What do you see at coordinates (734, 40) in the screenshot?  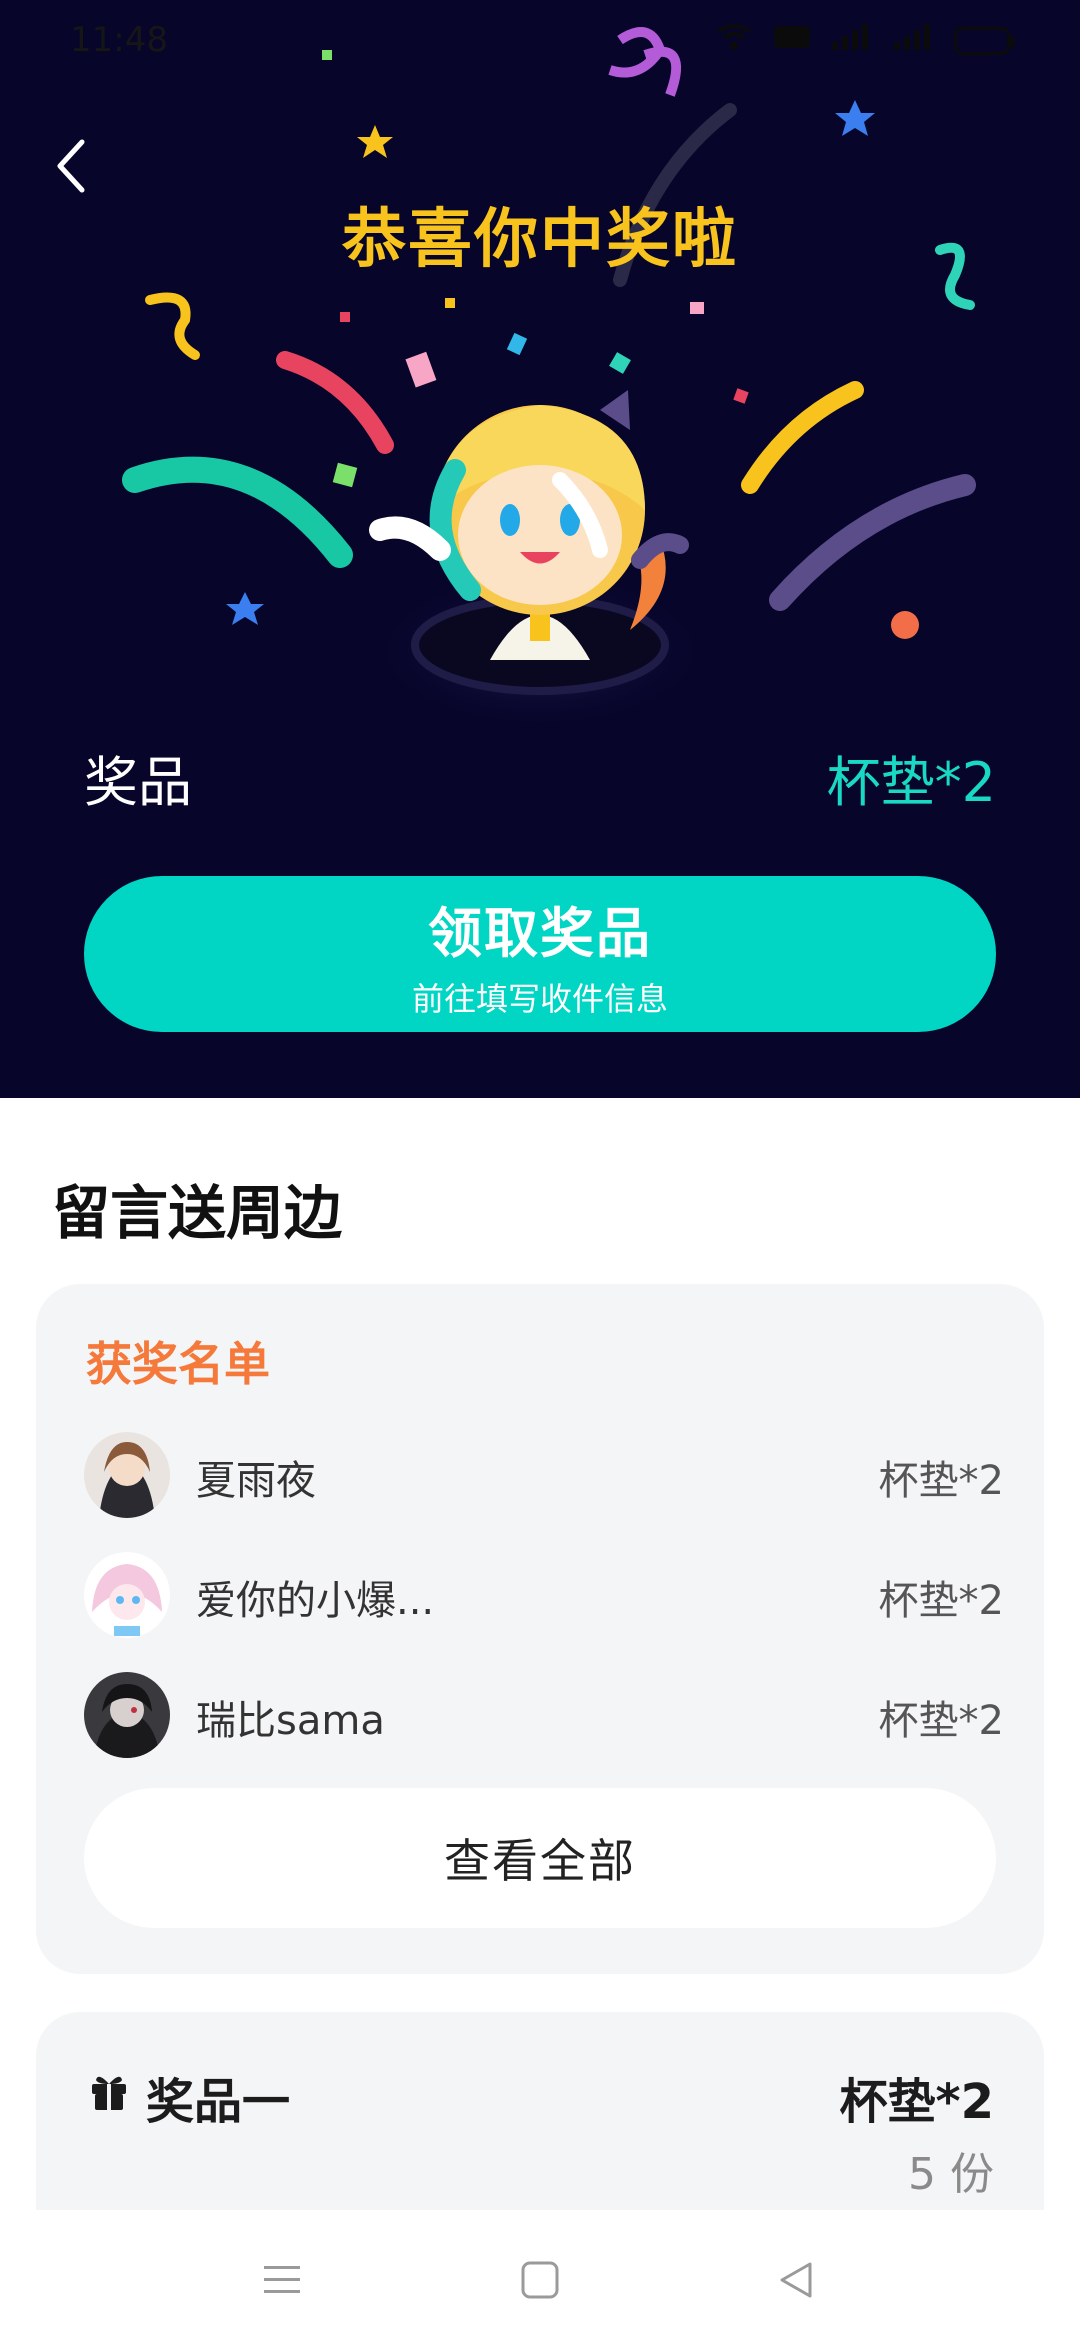 I see `wifi-icon` at bounding box center [734, 40].